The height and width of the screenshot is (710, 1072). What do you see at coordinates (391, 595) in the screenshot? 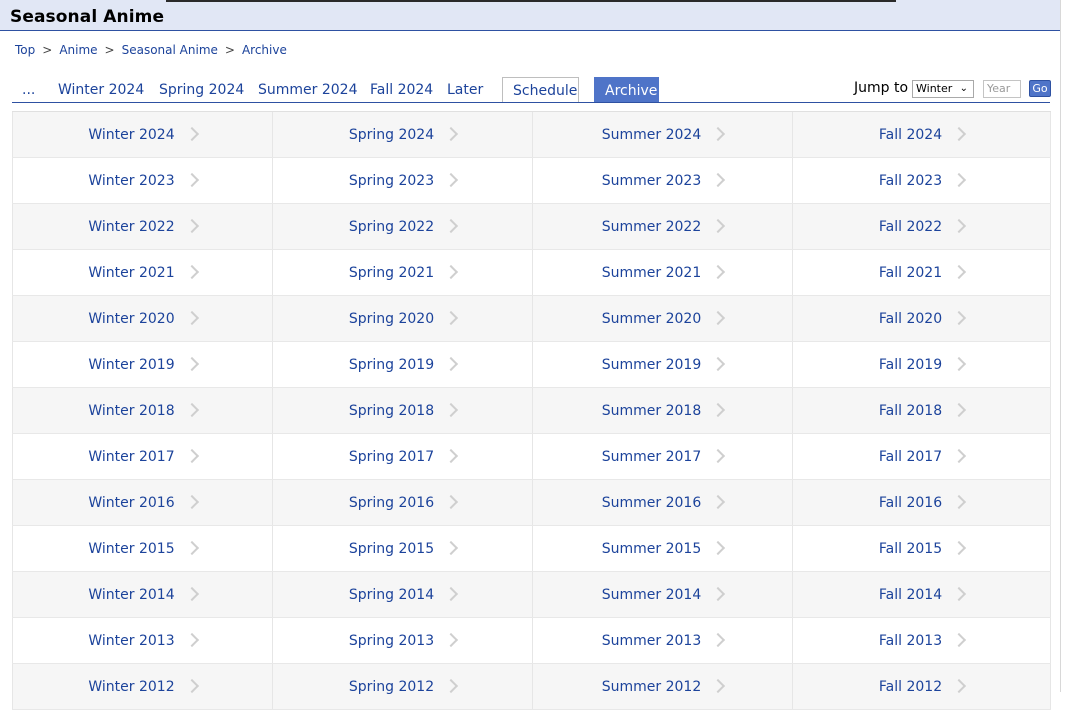
I see `season-link: Spring 2014` at bounding box center [391, 595].